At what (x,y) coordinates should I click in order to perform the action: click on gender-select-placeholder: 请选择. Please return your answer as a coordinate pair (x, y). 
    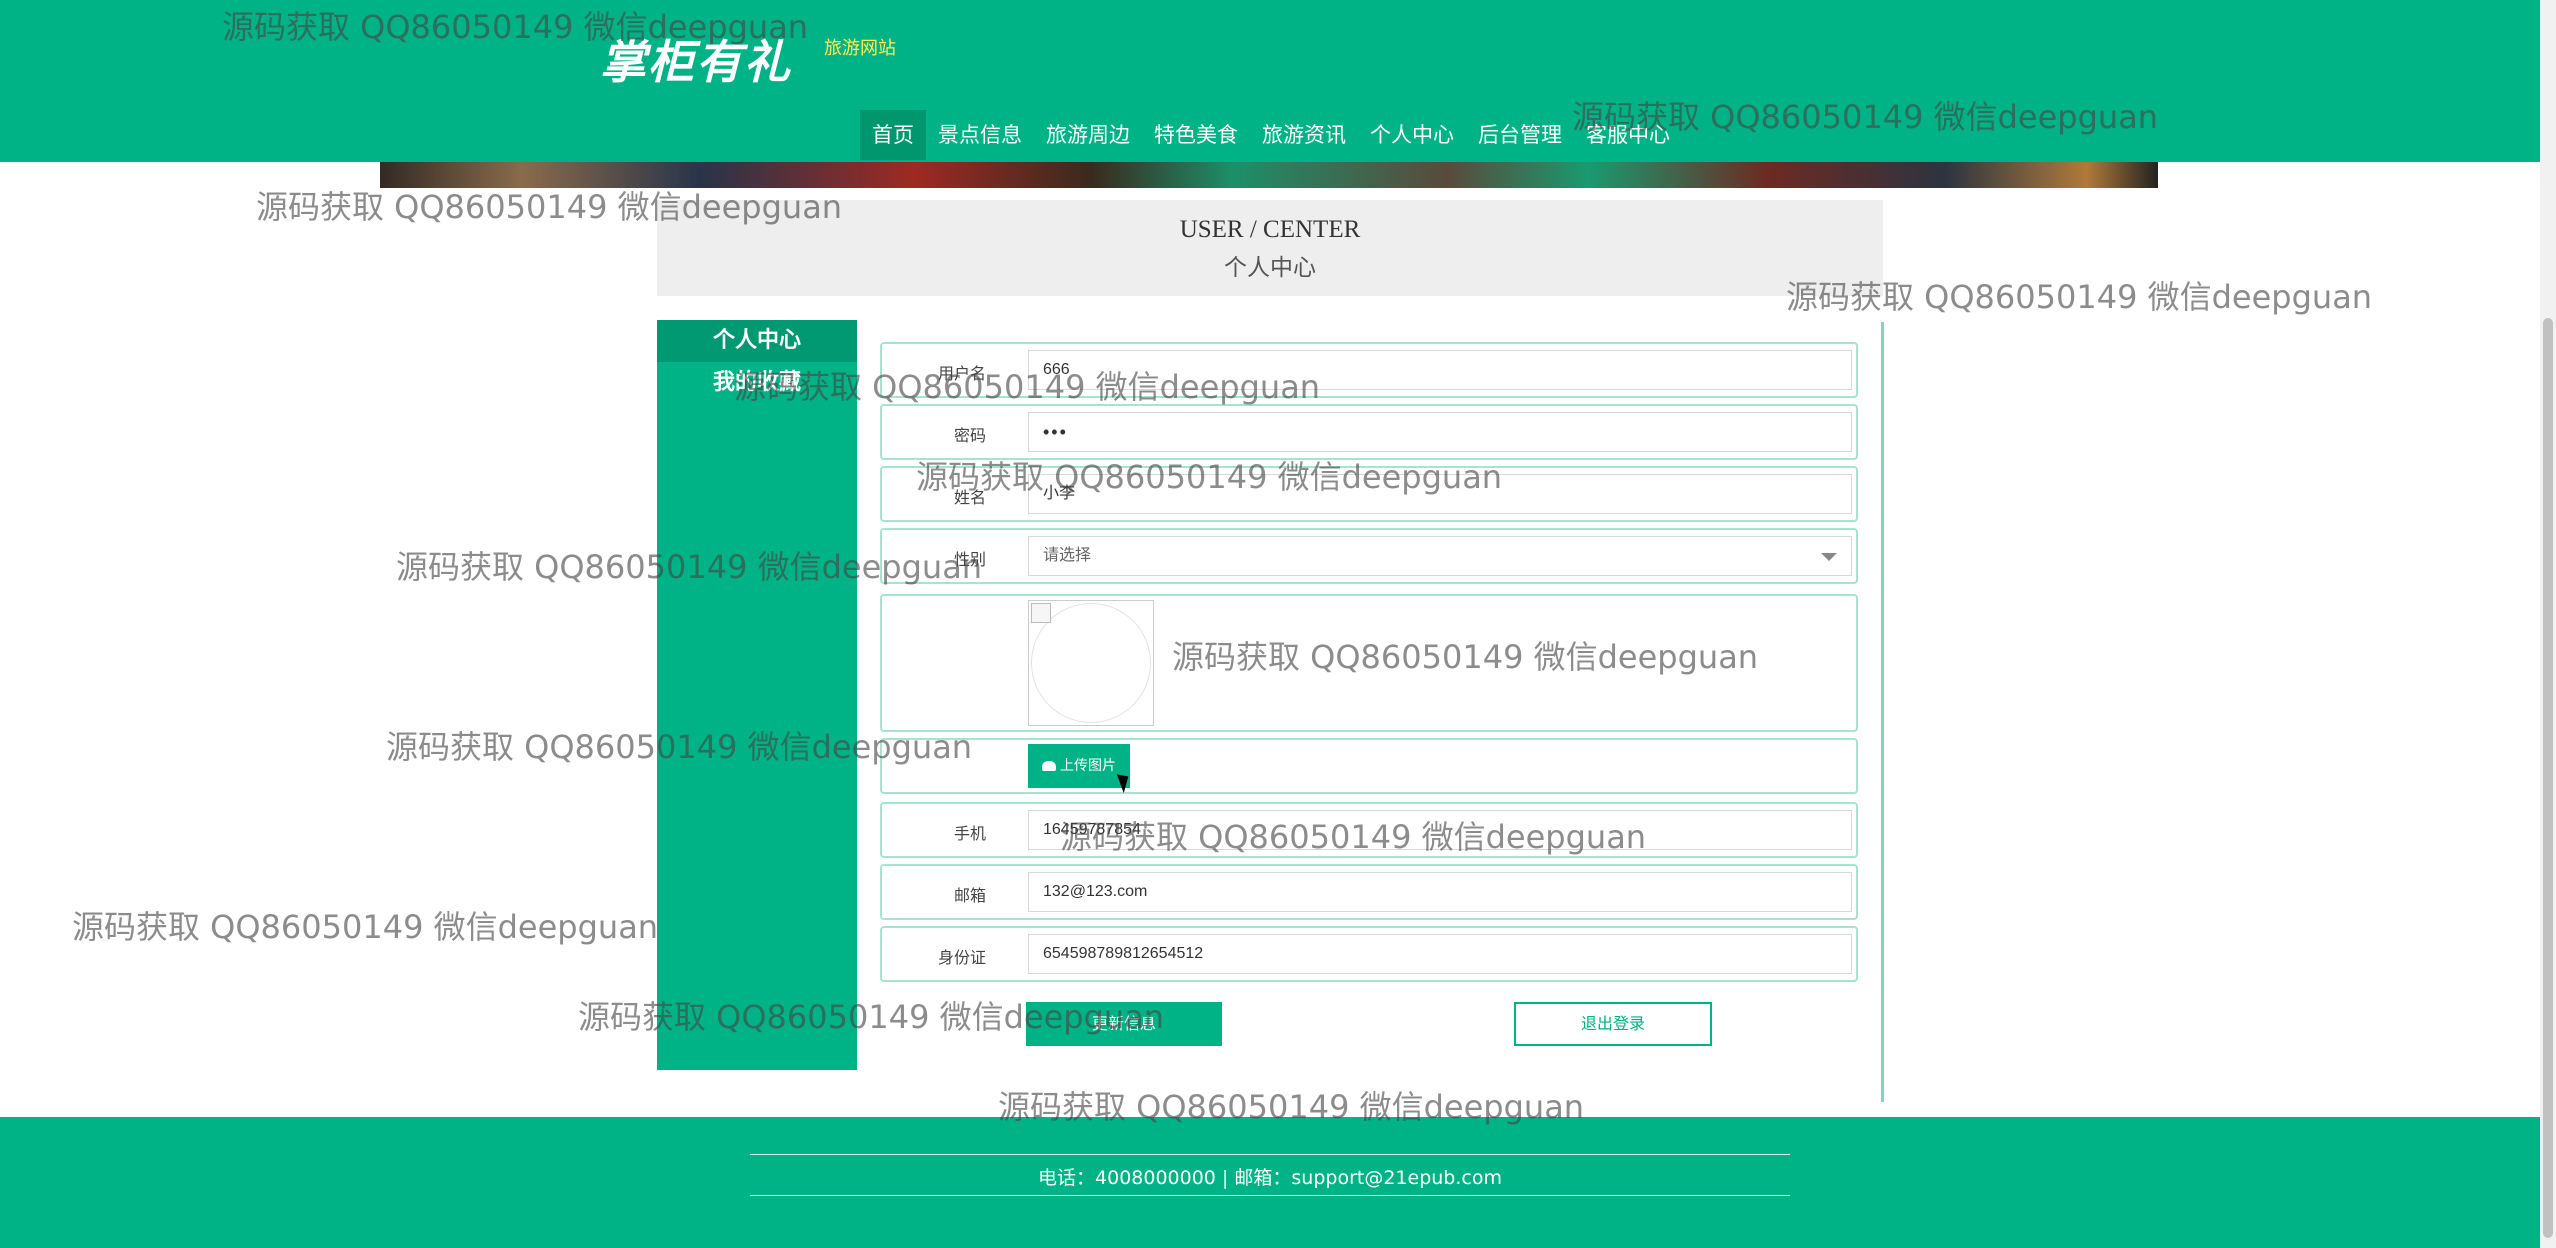
    Looking at the image, I should click on (1067, 555).